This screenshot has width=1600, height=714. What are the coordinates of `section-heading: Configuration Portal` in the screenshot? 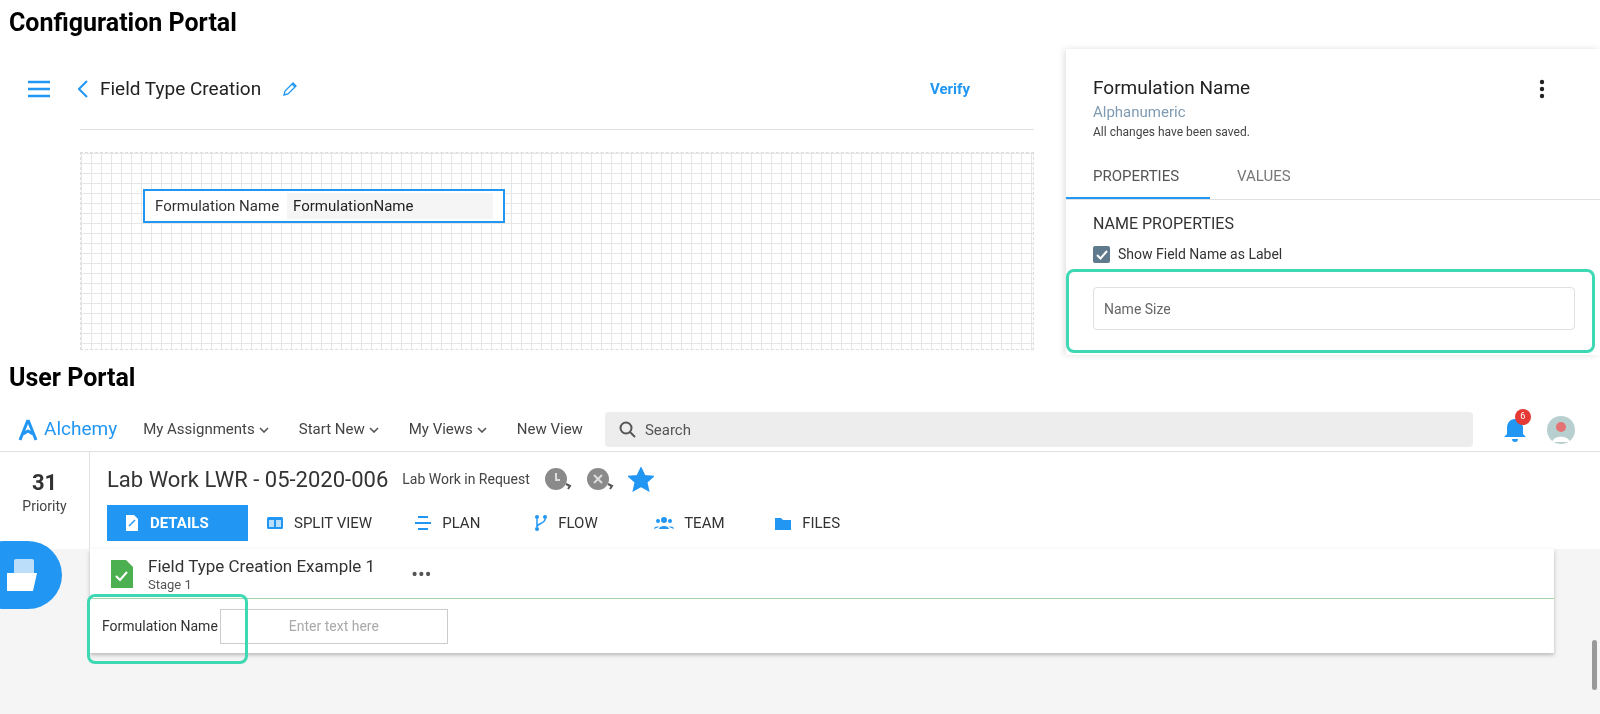 It's located at (123, 23).